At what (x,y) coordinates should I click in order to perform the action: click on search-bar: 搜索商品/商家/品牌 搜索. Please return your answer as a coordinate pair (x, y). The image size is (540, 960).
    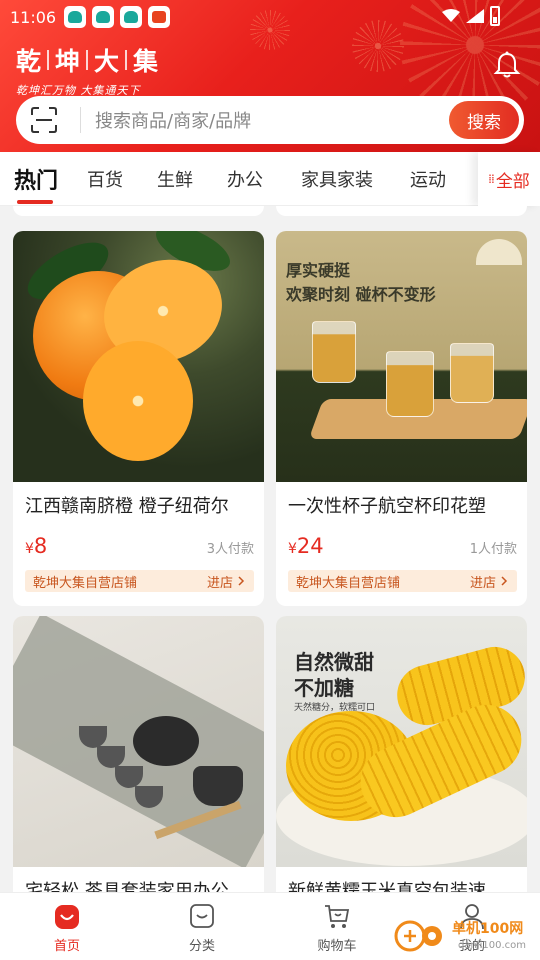
    Looking at the image, I should click on (270, 120).